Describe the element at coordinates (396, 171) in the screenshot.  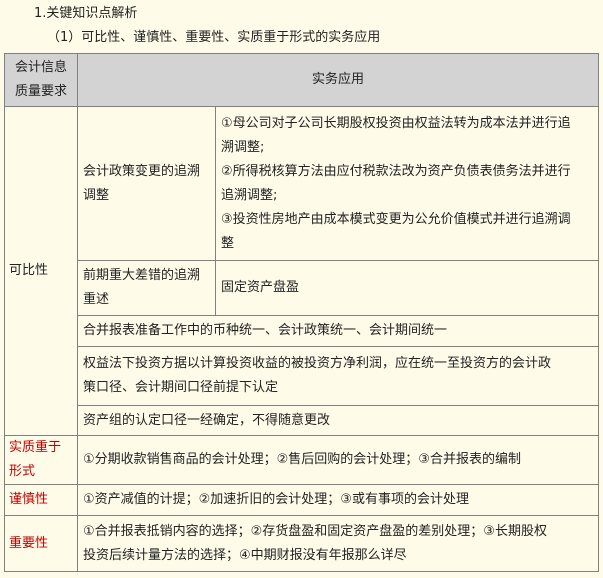
I see `policy-change-item2-line1: ②所得税核算方法由应付税款法改为资产负债表债务法并进行` at that location.